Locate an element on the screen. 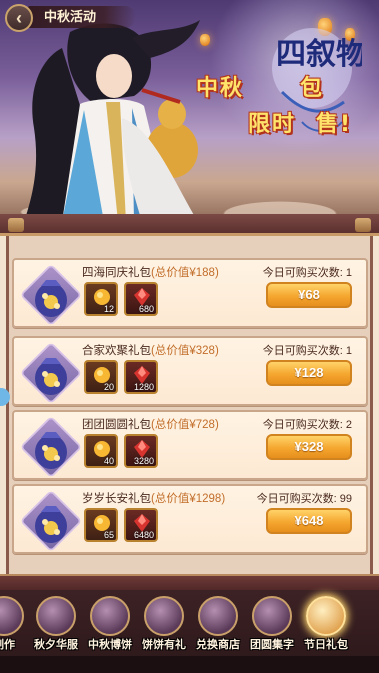 This screenshot has height=673, width=379. reward-item-gold: 65 is located at coordinates (101, 525).